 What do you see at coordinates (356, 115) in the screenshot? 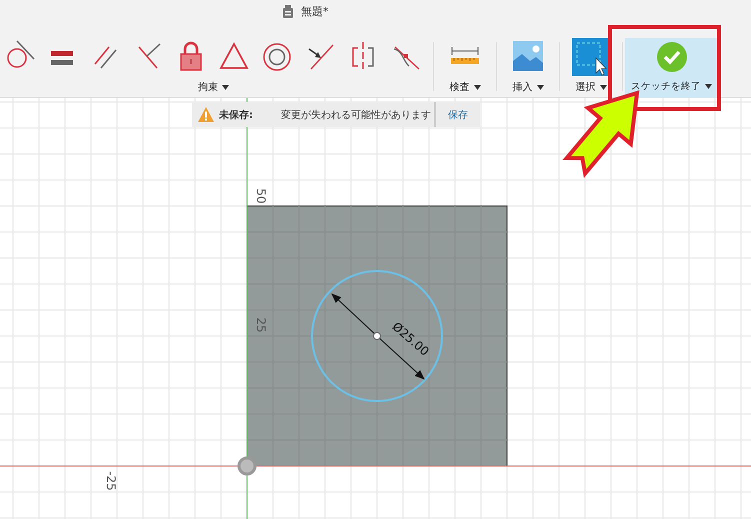
I see `warning-message: 変更が失われる可能性があります` at bounding box center [356, 115].